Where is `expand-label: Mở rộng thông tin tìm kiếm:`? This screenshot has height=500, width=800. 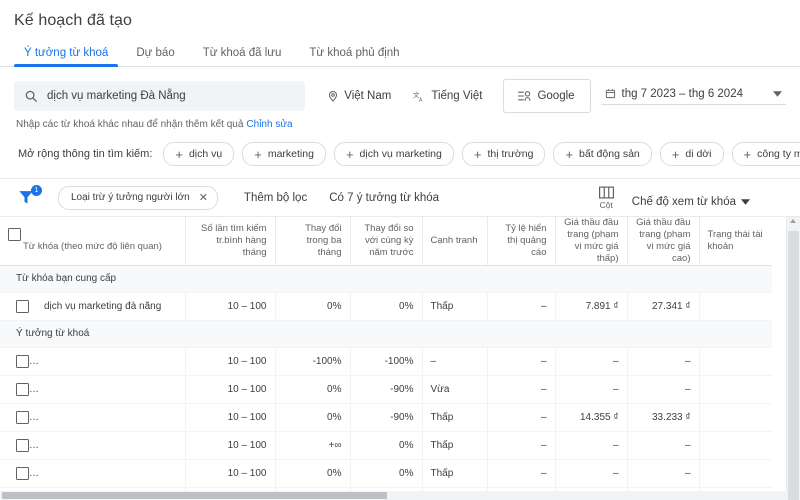 expand-label: Mở rộng thông tin tìm kiếm: is located at coordinates (85, 154).